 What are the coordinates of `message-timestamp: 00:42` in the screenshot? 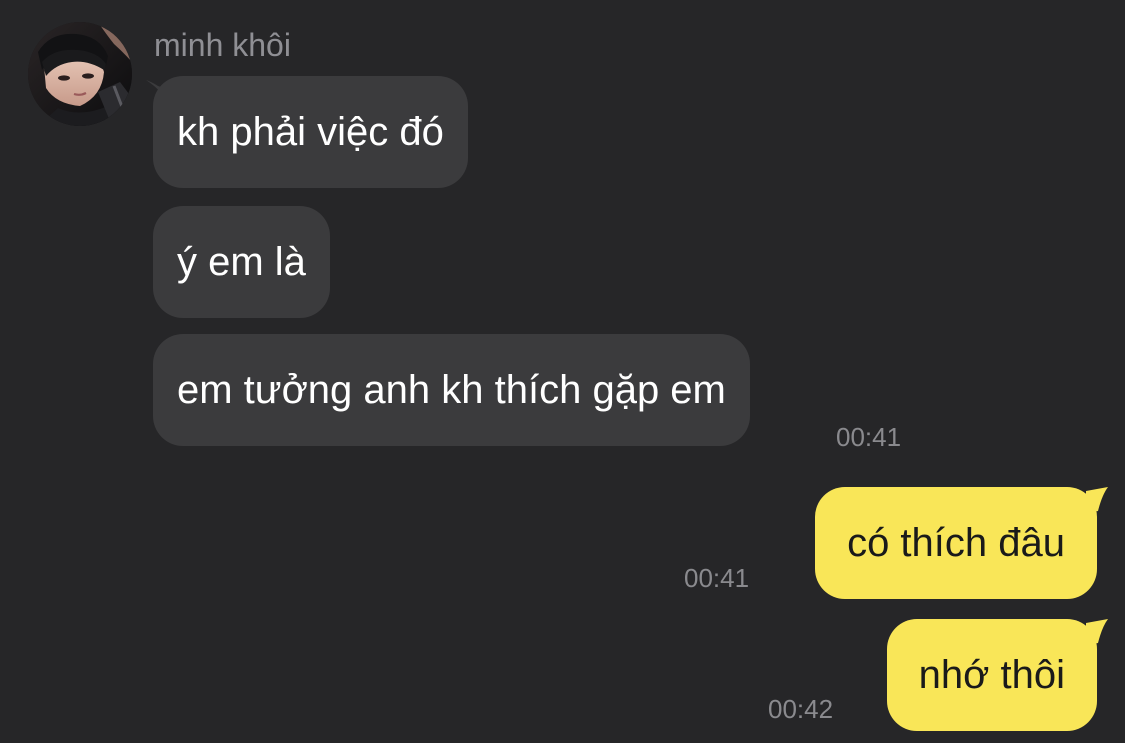 It's located at (801, 709).